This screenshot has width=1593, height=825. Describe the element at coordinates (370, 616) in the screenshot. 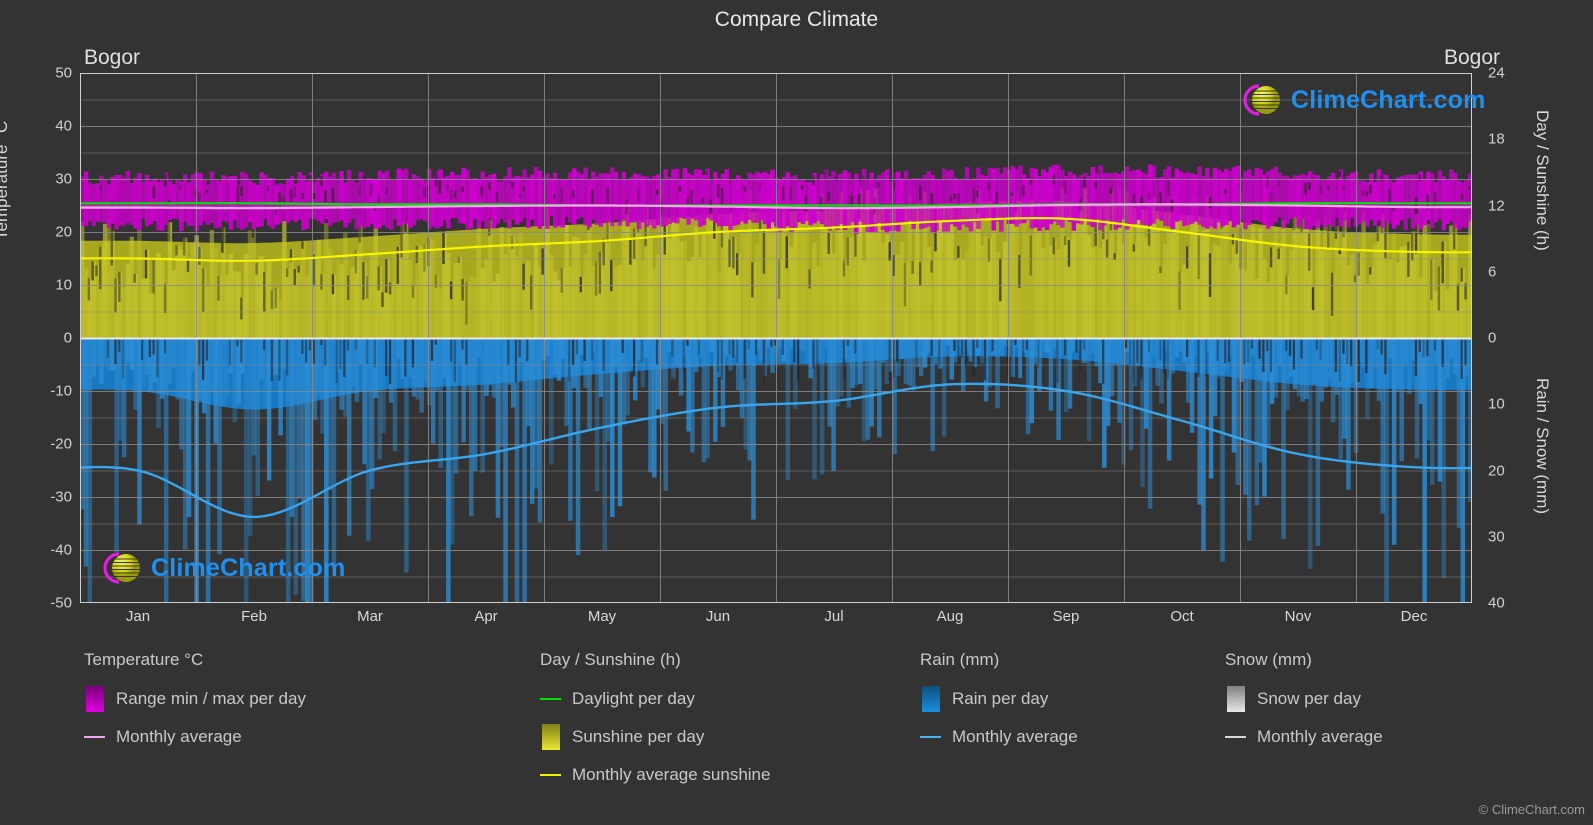

I see `x-tick-mar: Mar` at that location.